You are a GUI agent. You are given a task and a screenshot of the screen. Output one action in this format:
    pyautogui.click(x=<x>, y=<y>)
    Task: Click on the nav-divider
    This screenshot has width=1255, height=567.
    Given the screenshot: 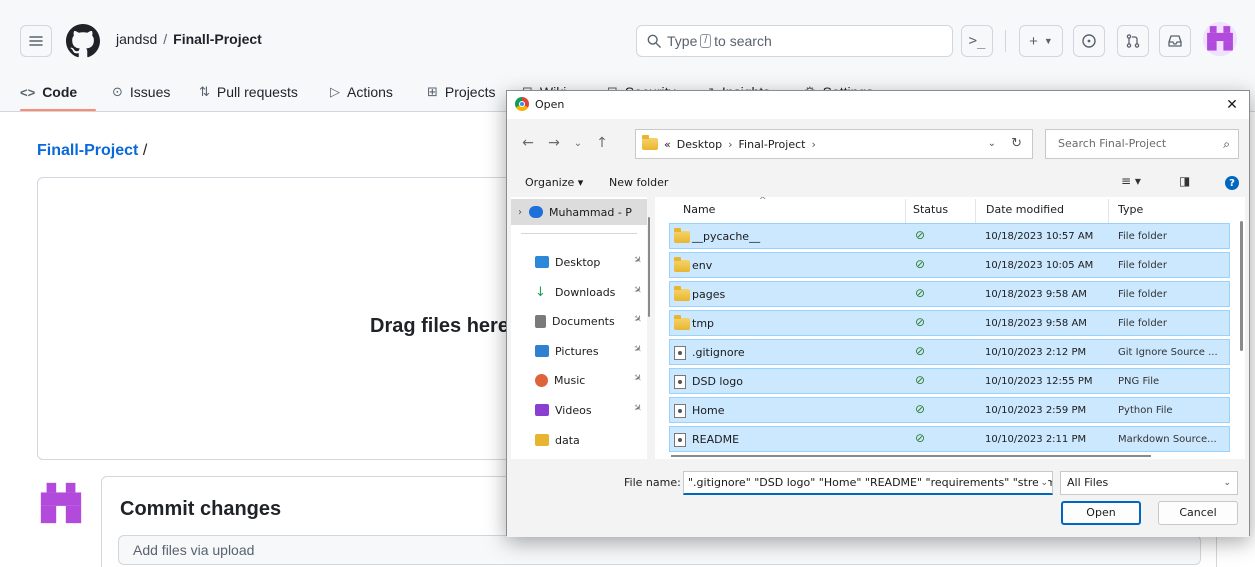 What is the action you would take?
    pyautogui.click(x=579, y=233)
    